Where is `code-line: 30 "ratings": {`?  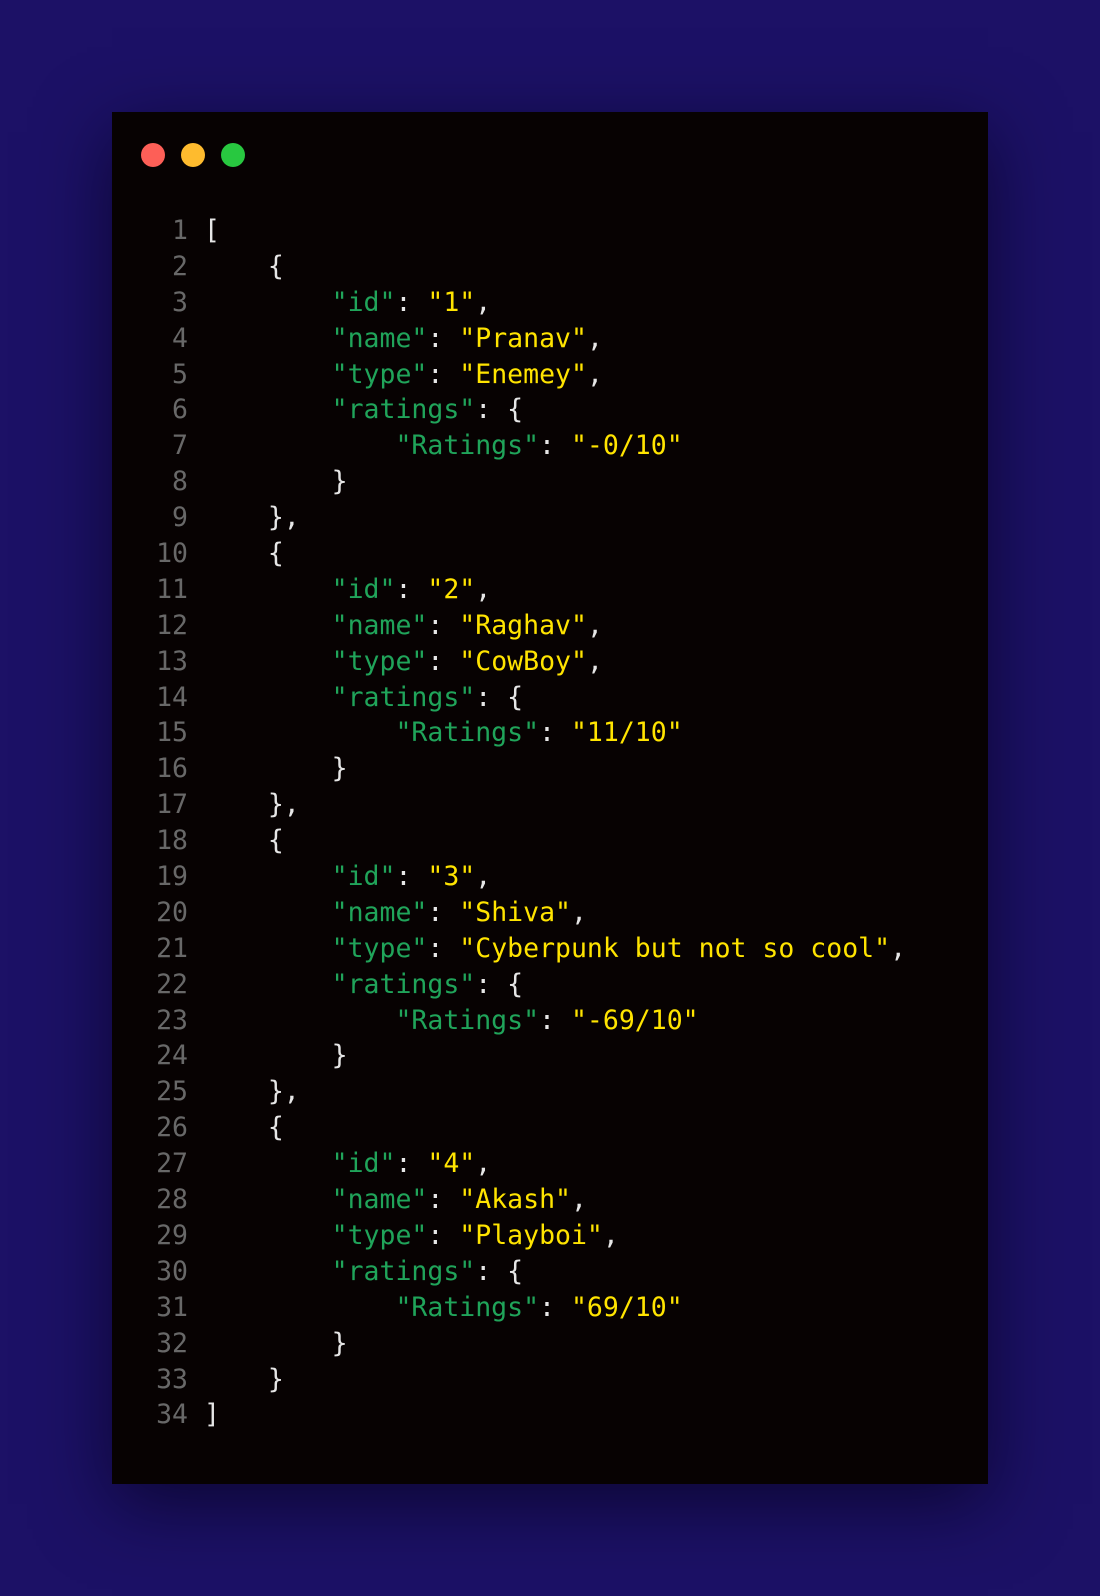 code-line: 30 "ratings": { is located at coordinates (550, 1272).